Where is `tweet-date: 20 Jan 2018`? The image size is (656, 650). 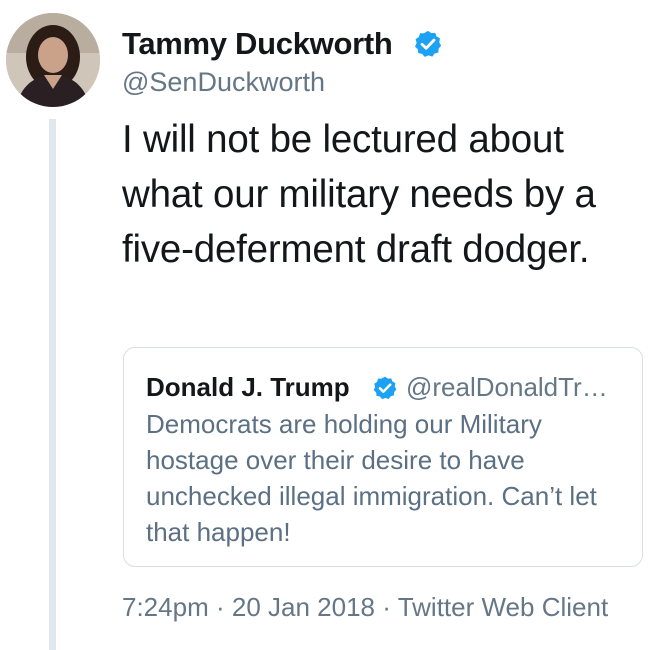 tweet-date: 20 Jan 2018 is located at coordinates (303, 607).